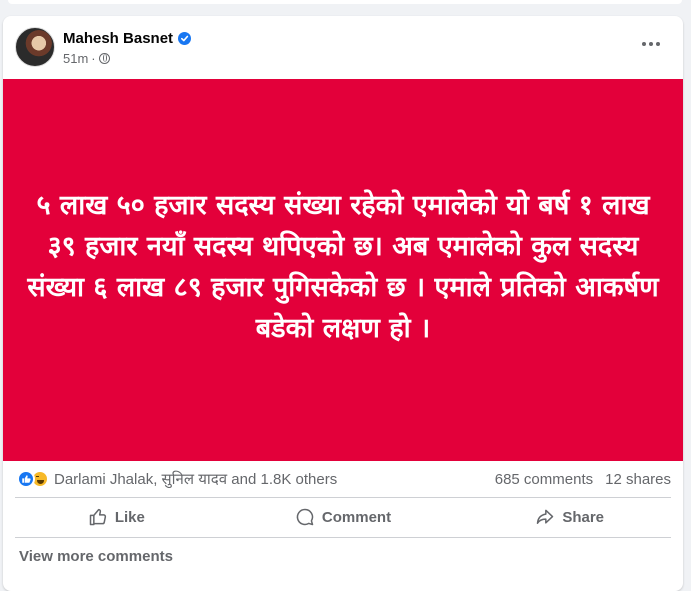 Image resolution: width=691 pixels, height=591 pixels. What do you see at coordinates (343, 47) in the screenshot?
I see `post-header: Mahesh Basnet 51m ·` at bounding box center [343, 47].